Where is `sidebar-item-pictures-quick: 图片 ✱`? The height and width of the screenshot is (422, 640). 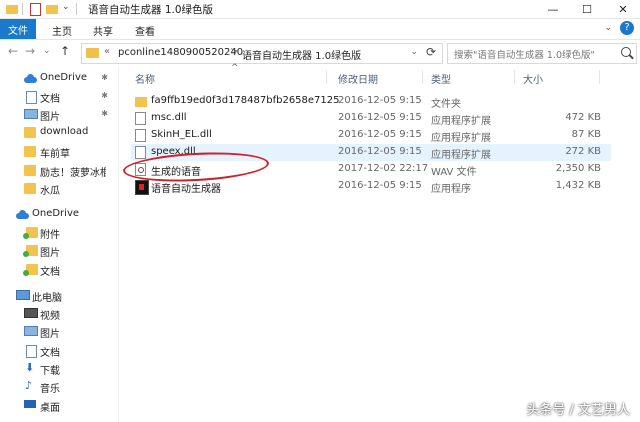 sidebar-item-pictures-quick: 图片 ✱ is located at coordinates (59, 115).